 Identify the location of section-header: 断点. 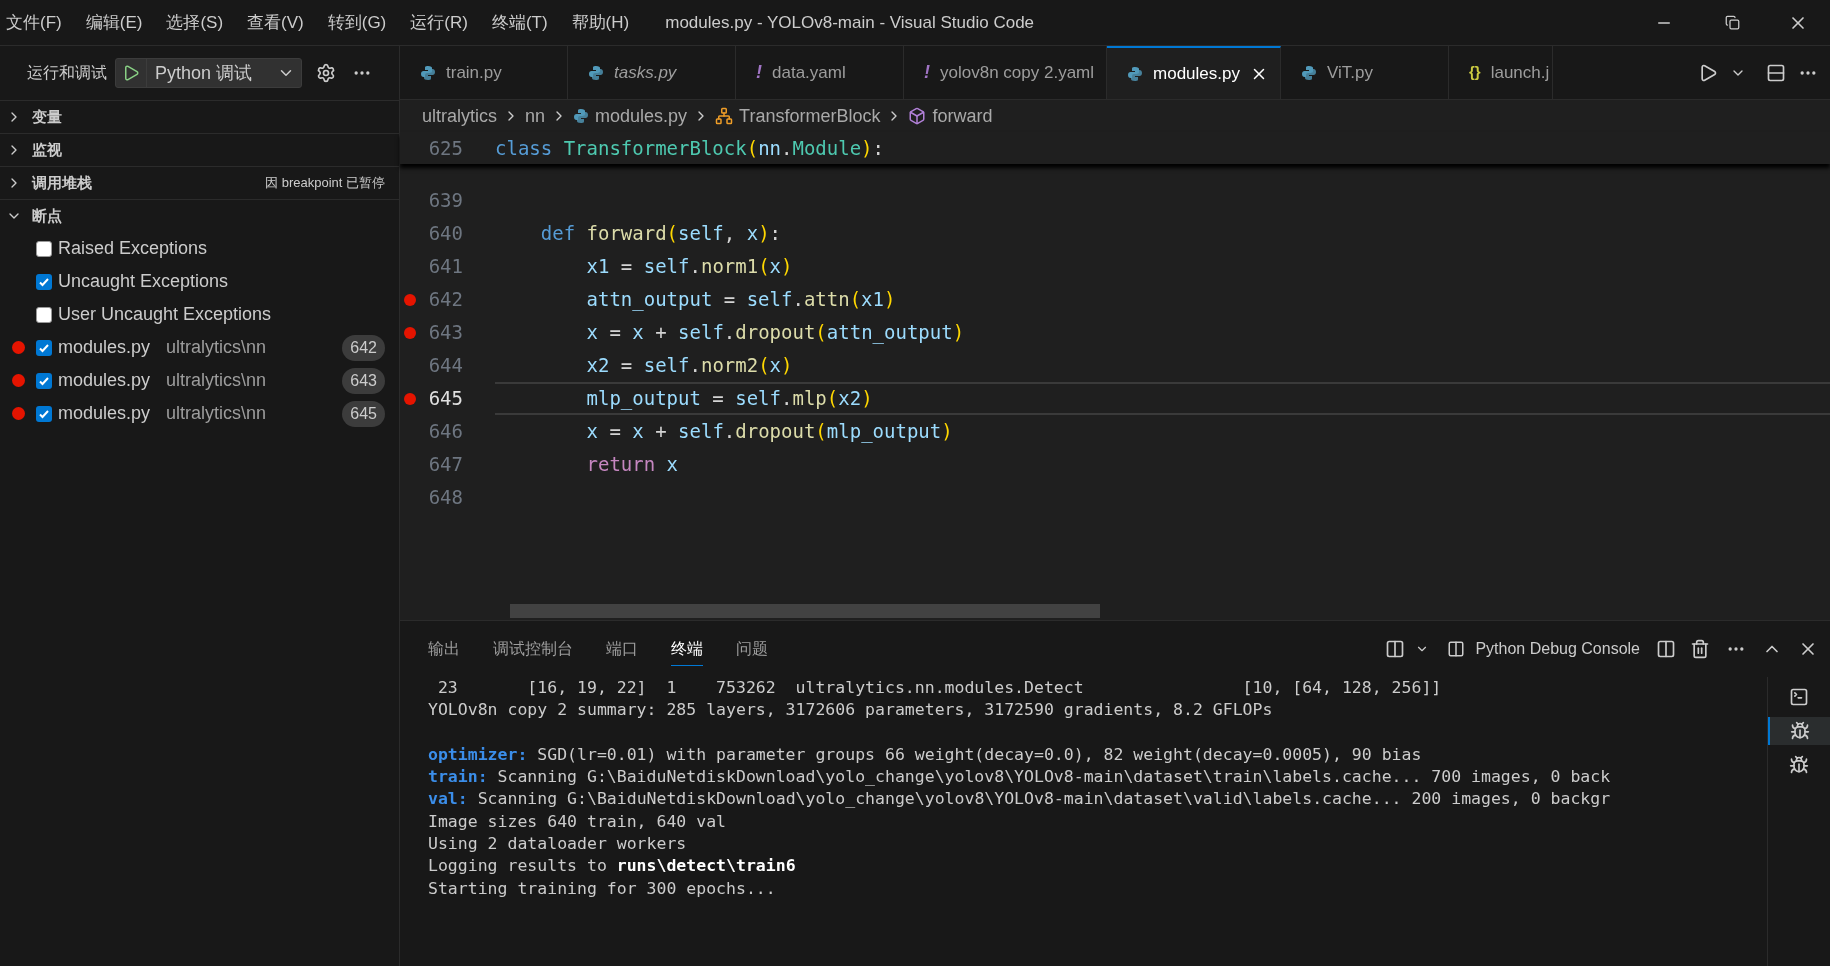
(47, 216).